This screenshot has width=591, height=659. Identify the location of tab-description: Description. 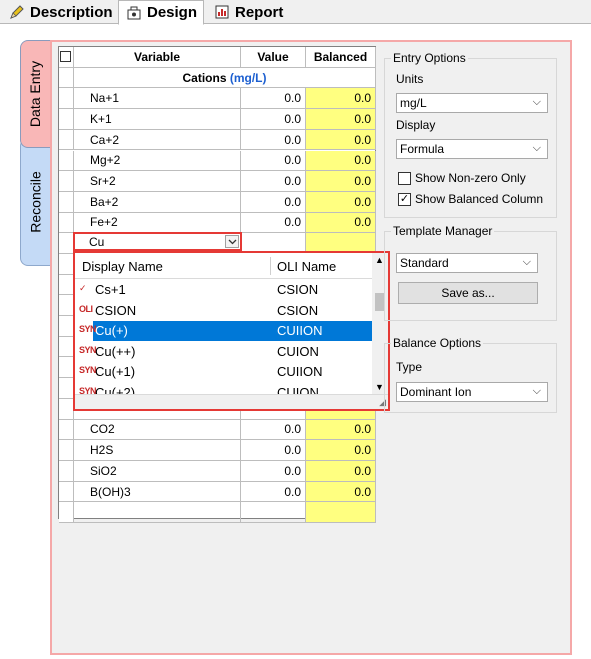
(60, 12).